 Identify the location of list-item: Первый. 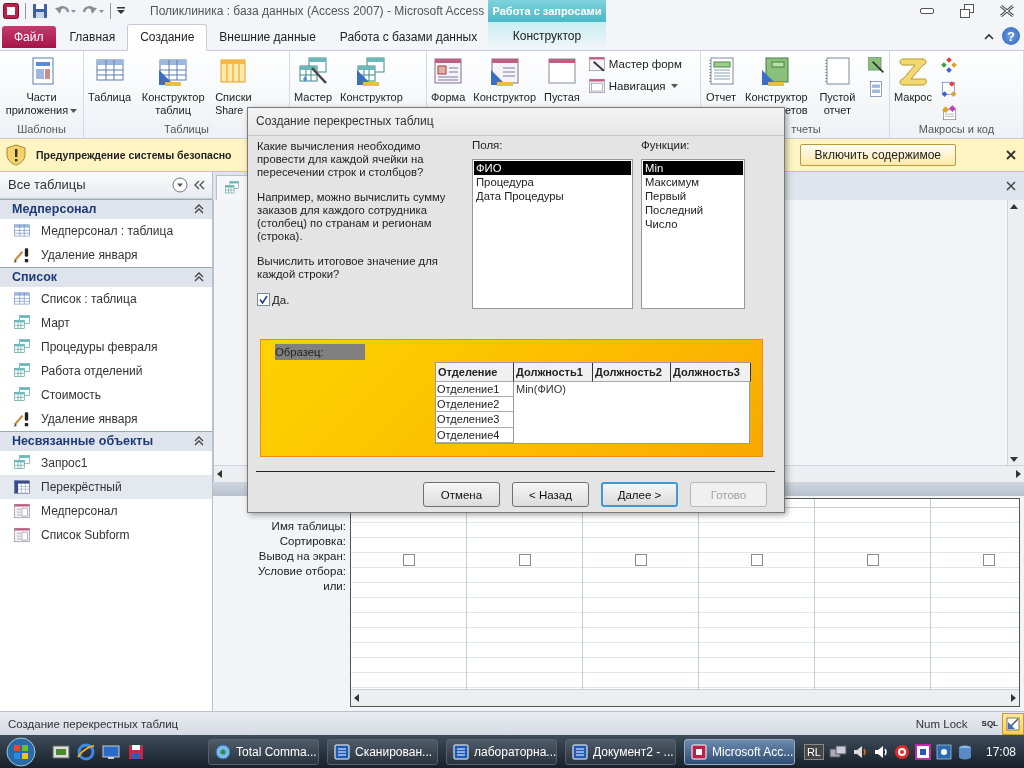
(693, 196).